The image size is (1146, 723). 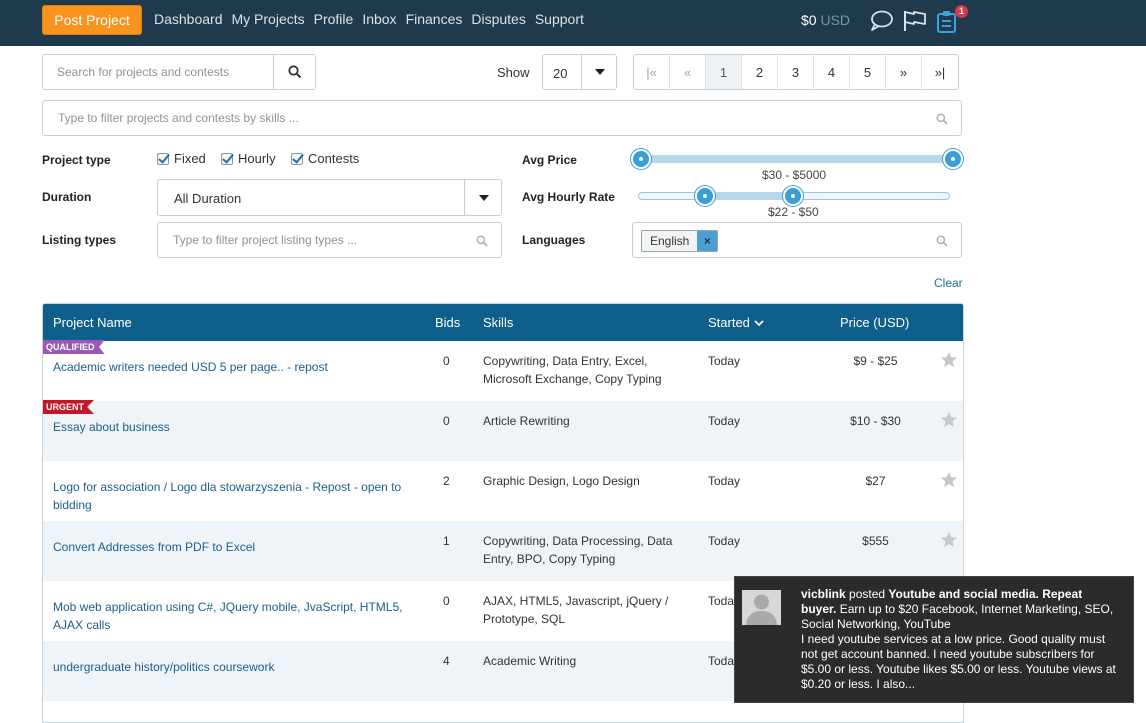 What do you see at coordinates (76, 160) in the screenshot?
I see `project-type-label: Project type` at bounding box center [76, 160].